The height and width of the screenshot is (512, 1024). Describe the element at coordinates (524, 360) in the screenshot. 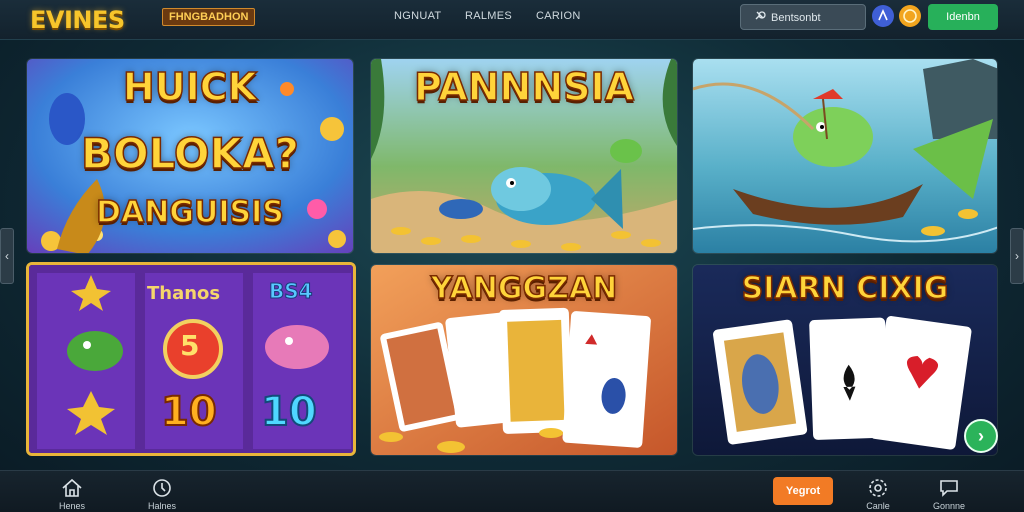

I see `game-card-5: YANGGZAN` at that location.